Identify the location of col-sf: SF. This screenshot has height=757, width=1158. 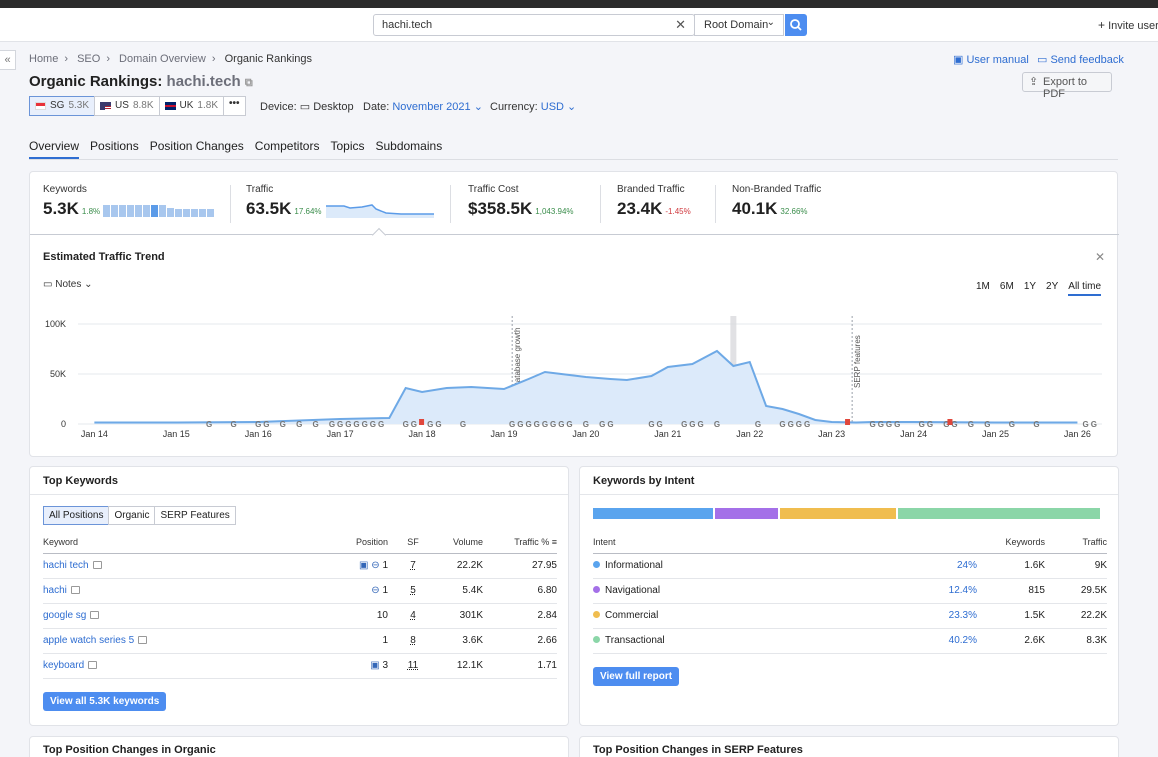
(413, 542).